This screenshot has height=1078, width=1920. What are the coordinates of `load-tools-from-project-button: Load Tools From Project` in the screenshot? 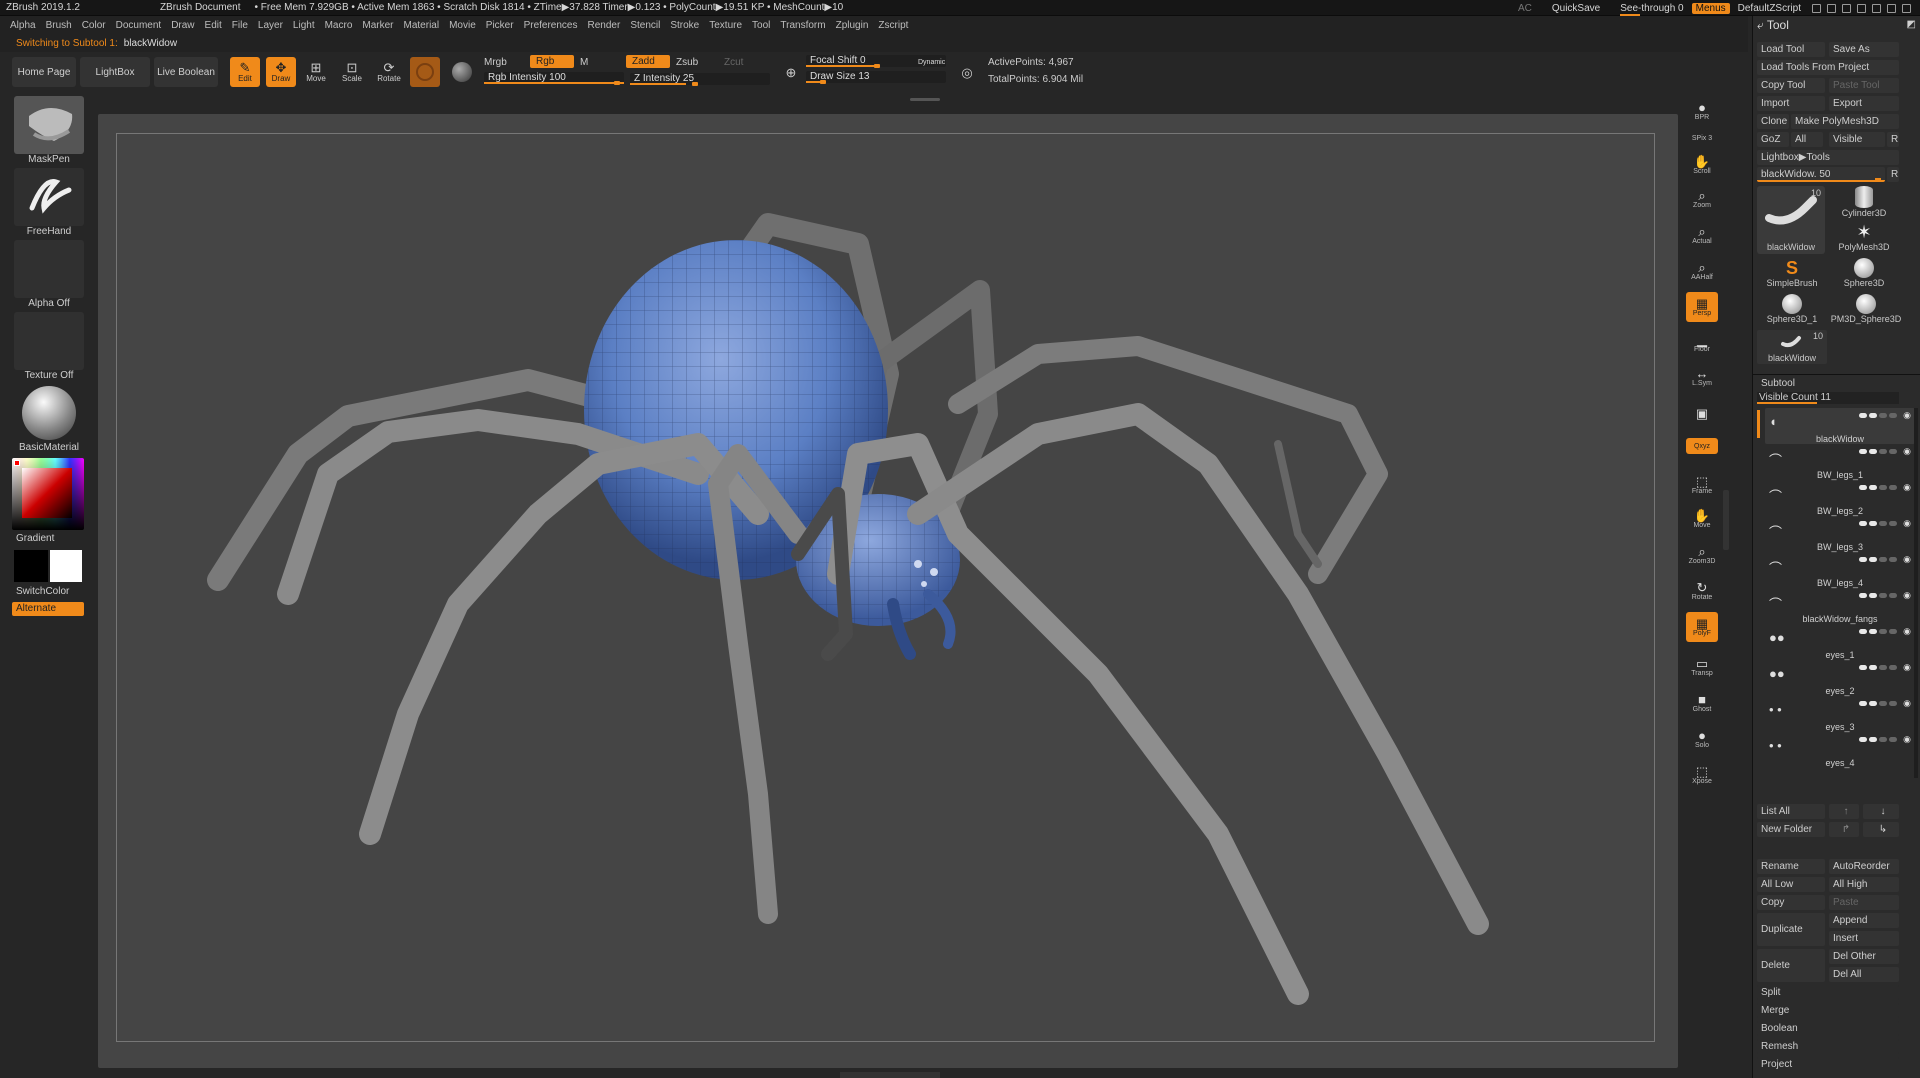 It's located at (1828, 67).